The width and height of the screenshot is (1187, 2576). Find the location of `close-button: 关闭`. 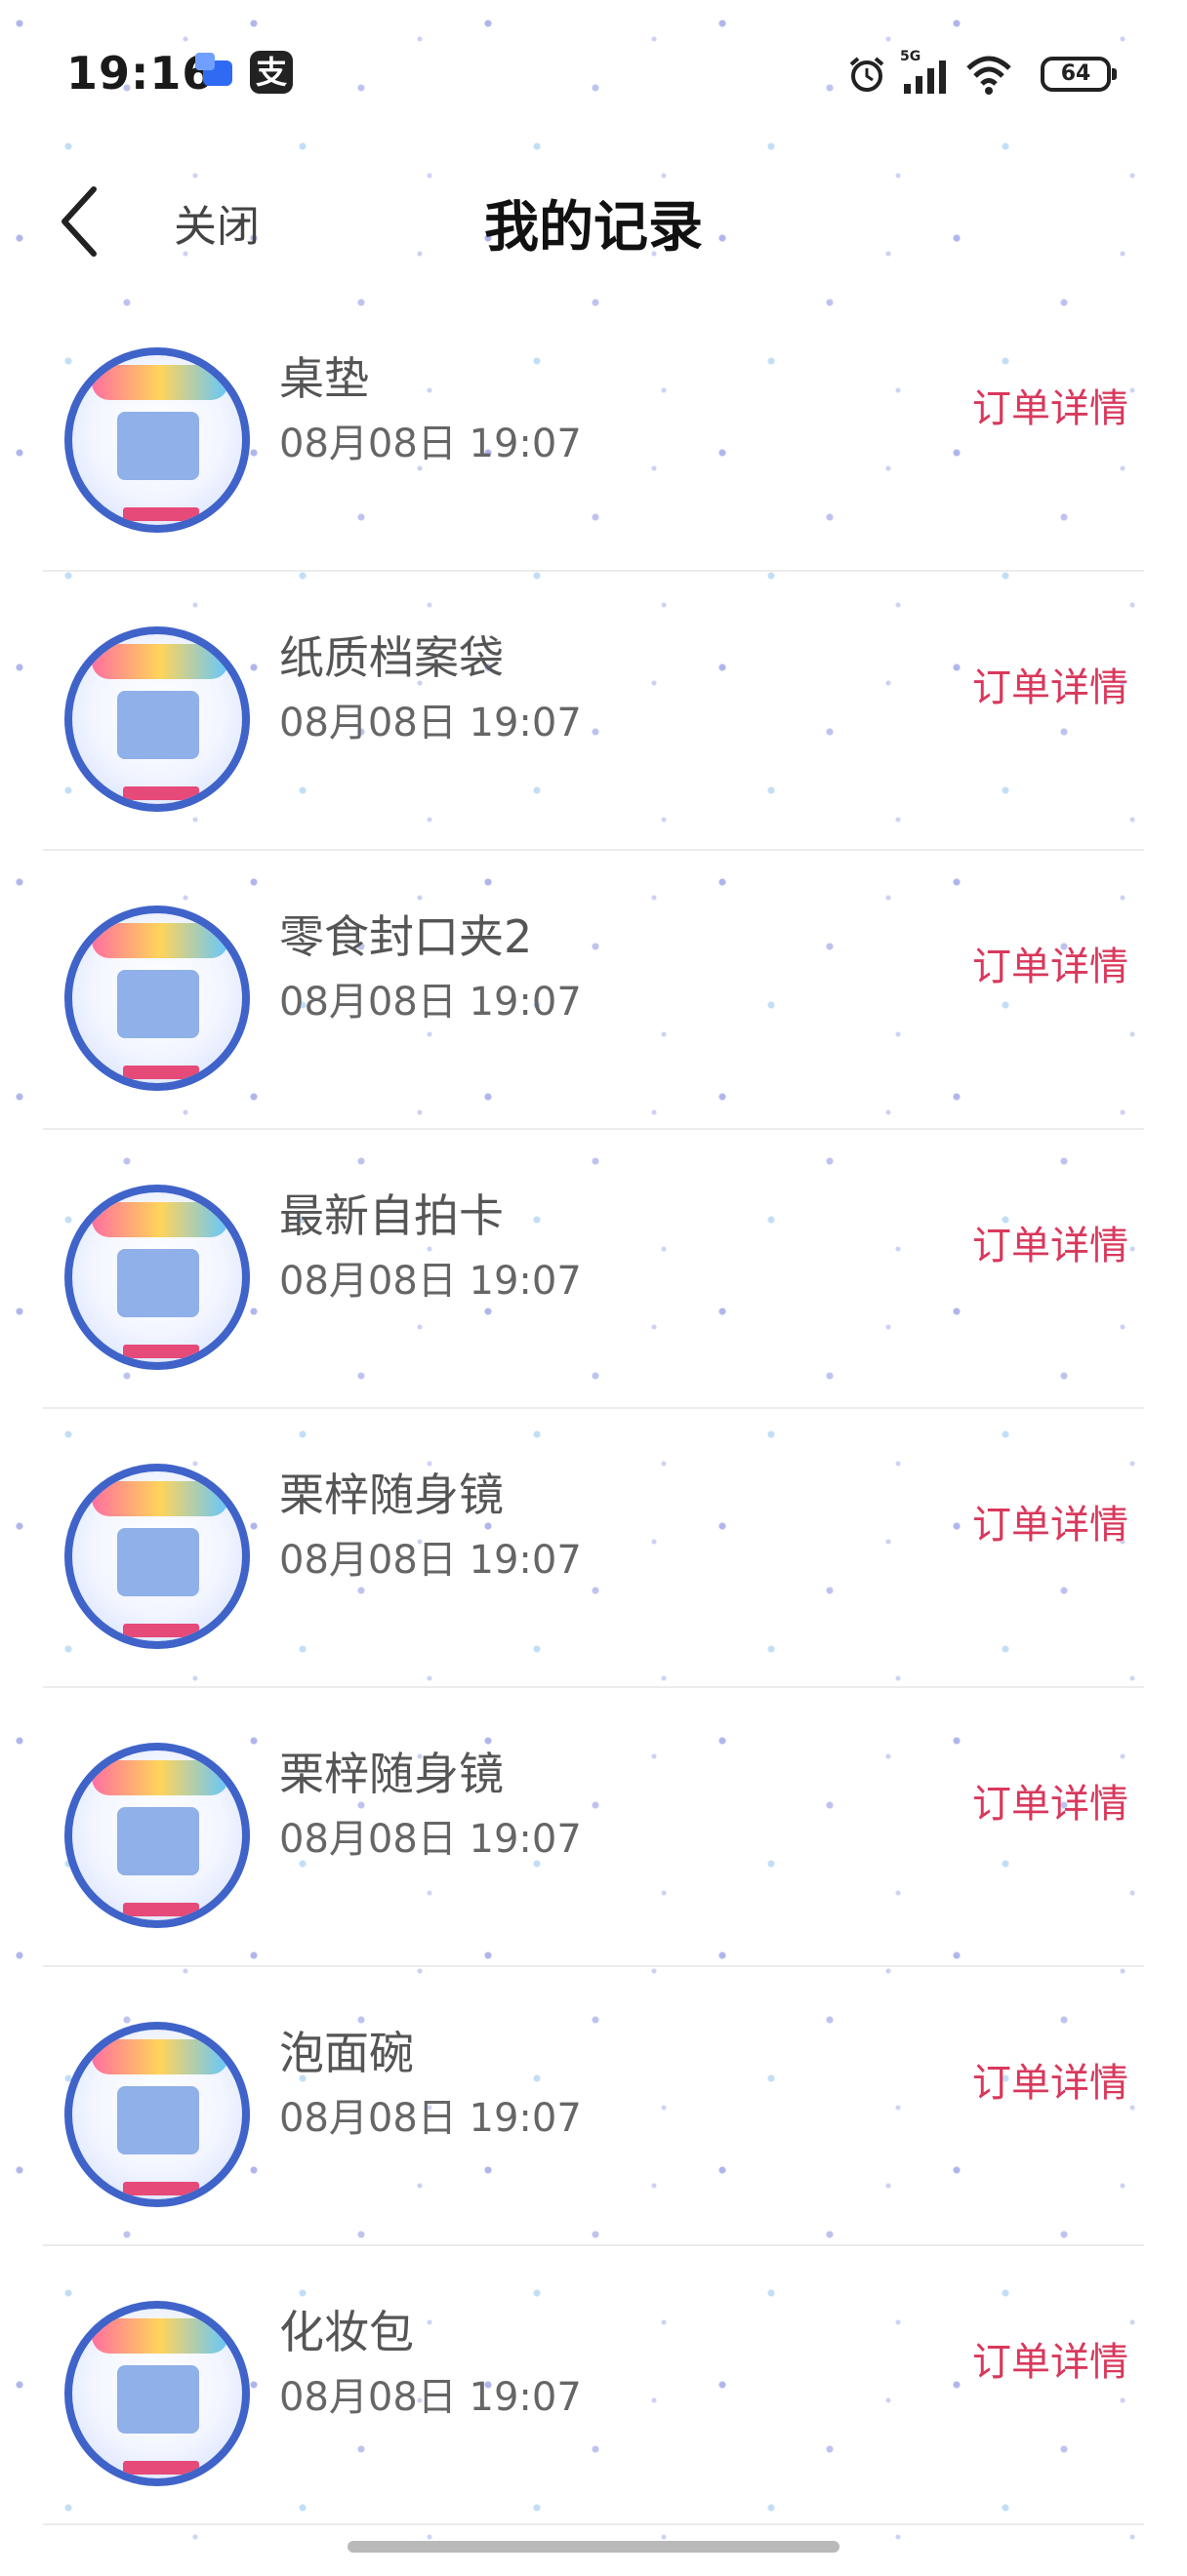

close-button: 关闭 is located at coordinates (217, 222).